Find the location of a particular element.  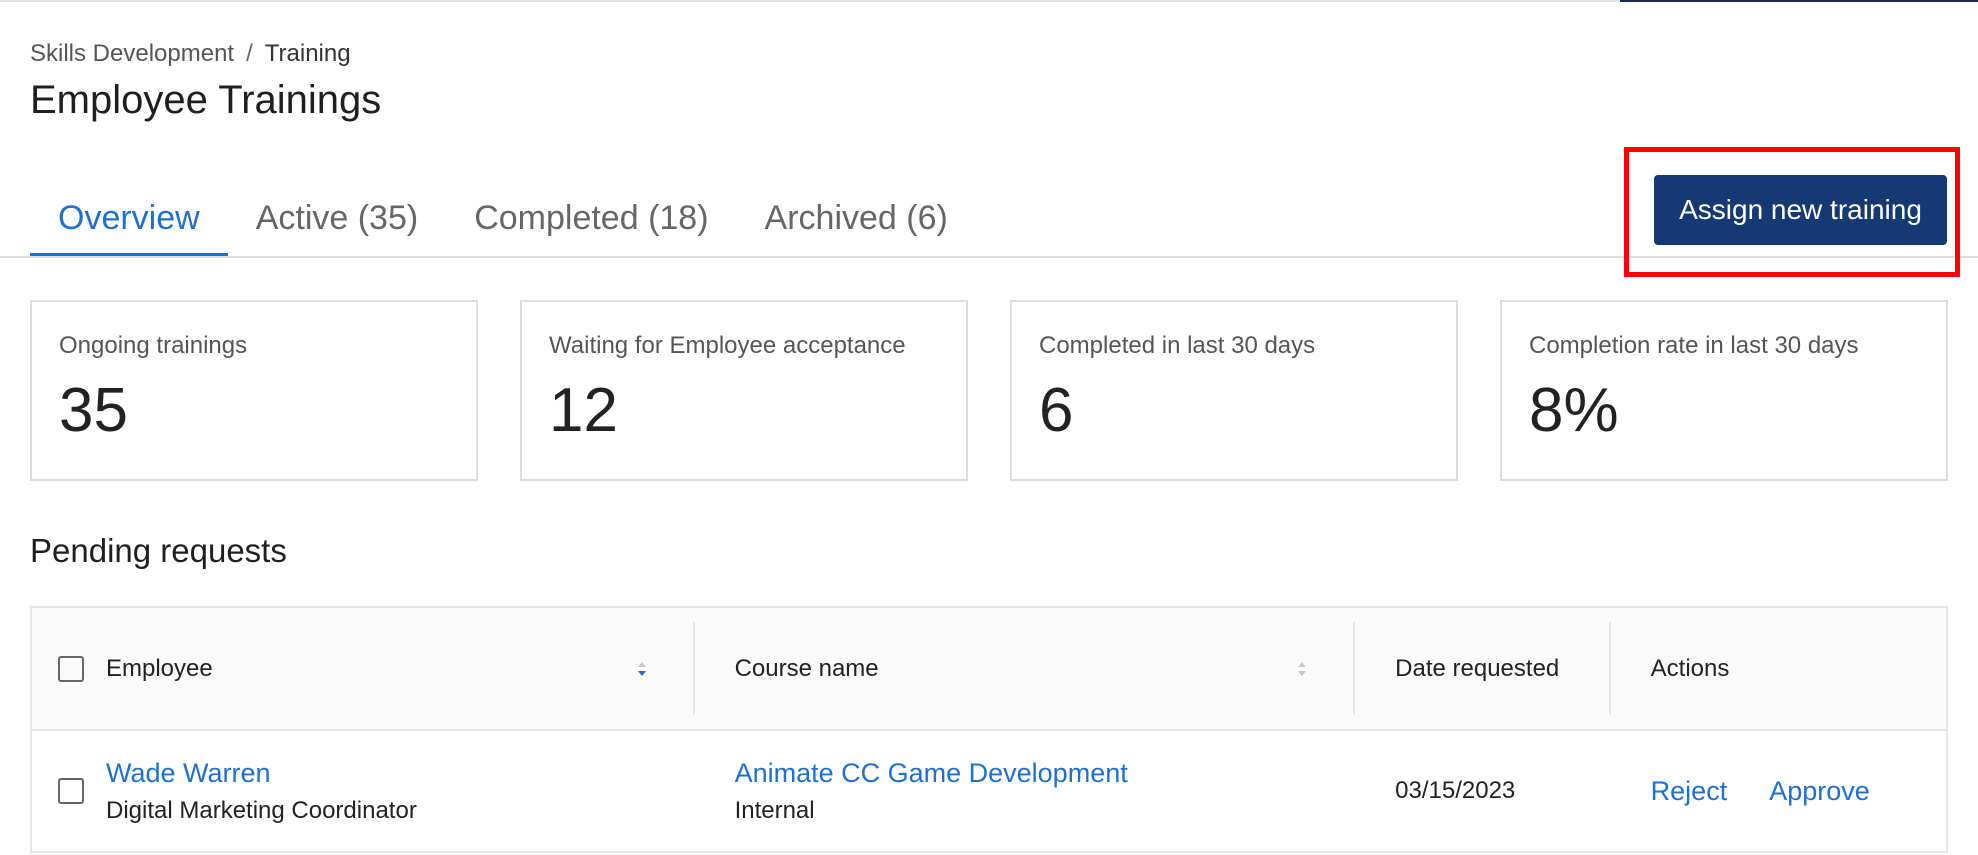

page-title: Employee Trainings is located at coordinates (206, 100).